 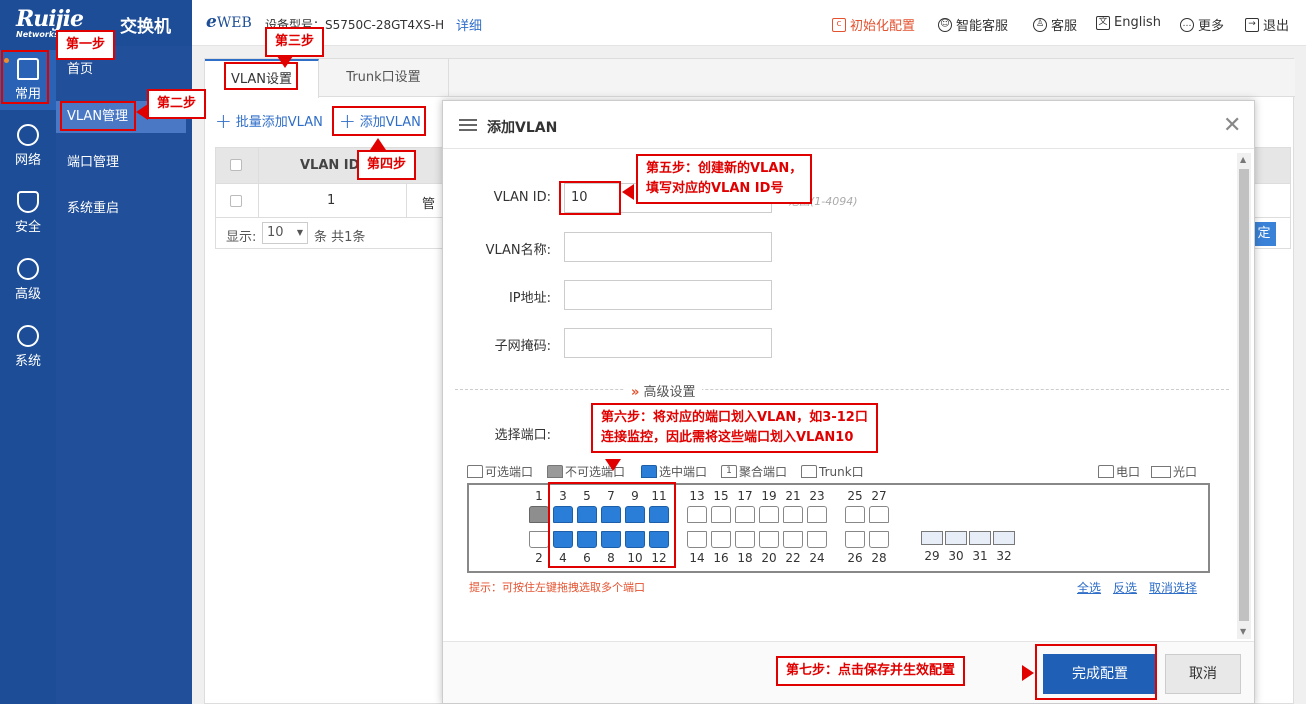 I want to click on step2-arrow, so click(x=142, y=112).